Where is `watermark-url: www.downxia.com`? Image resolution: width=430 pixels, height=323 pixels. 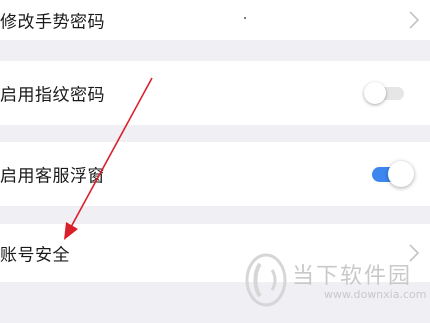 watermark-url: www.downxia.com is located at coordinates (375, 294).